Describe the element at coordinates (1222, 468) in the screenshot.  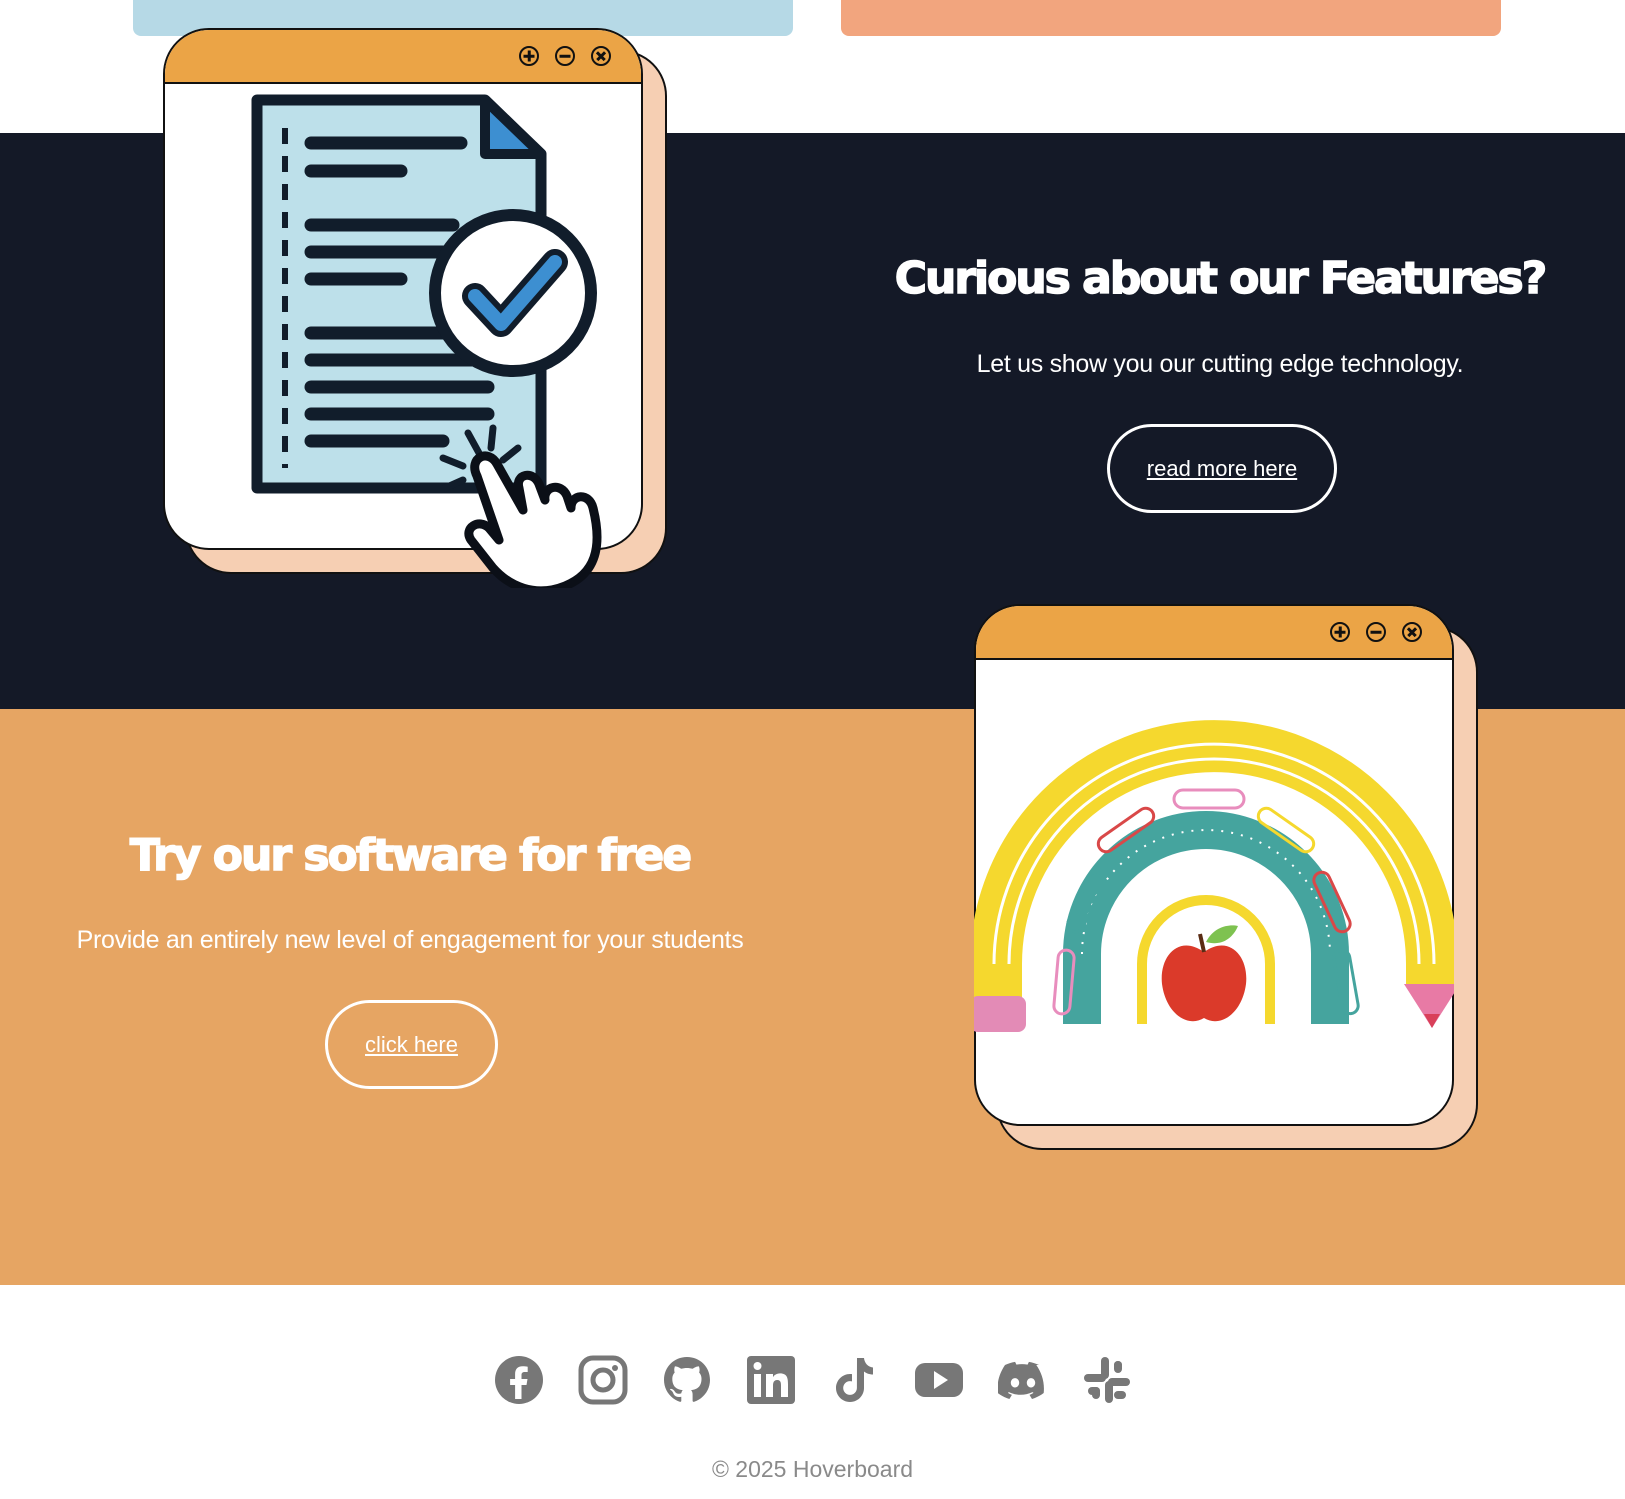
I see `read-more-button: read more here` at that location.